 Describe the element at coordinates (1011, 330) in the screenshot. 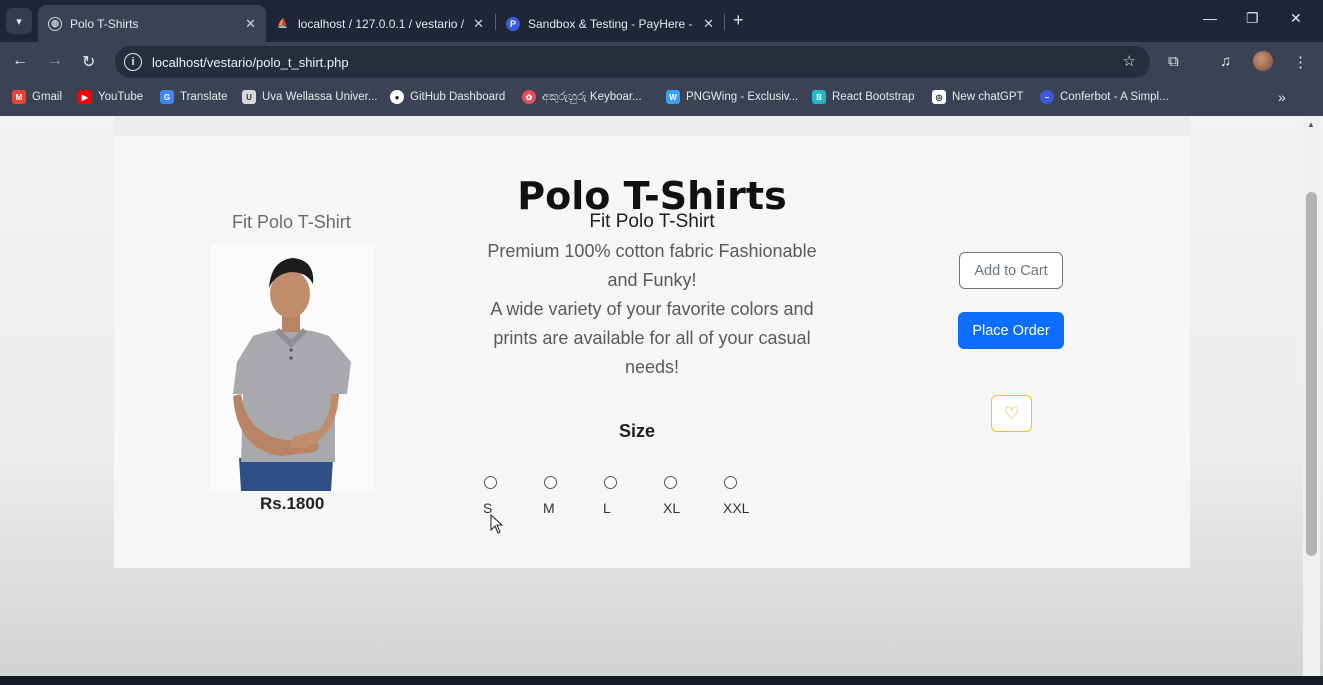

I see `place-order-button: Place Order` at that location.